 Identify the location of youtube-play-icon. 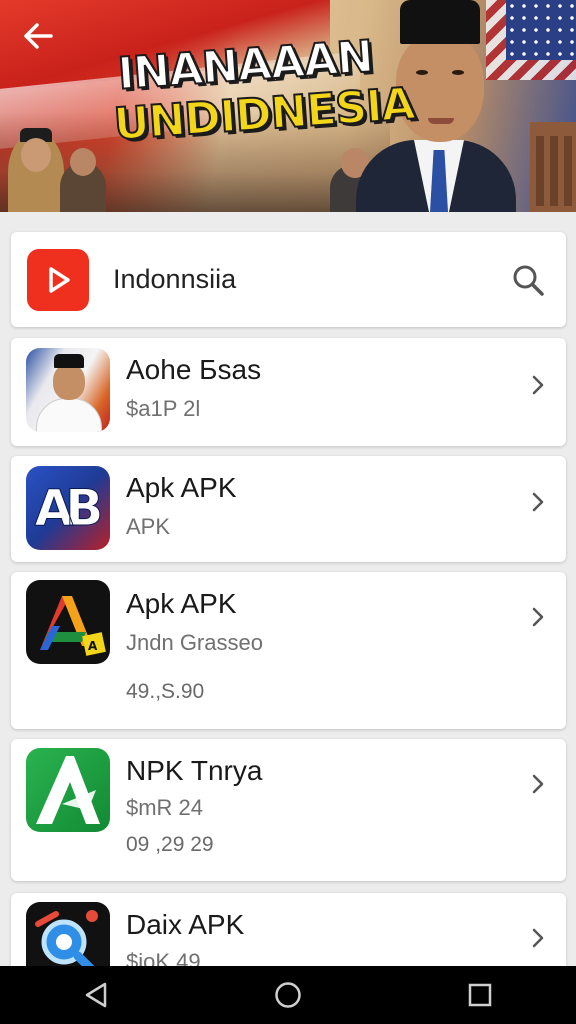
(58, 279).